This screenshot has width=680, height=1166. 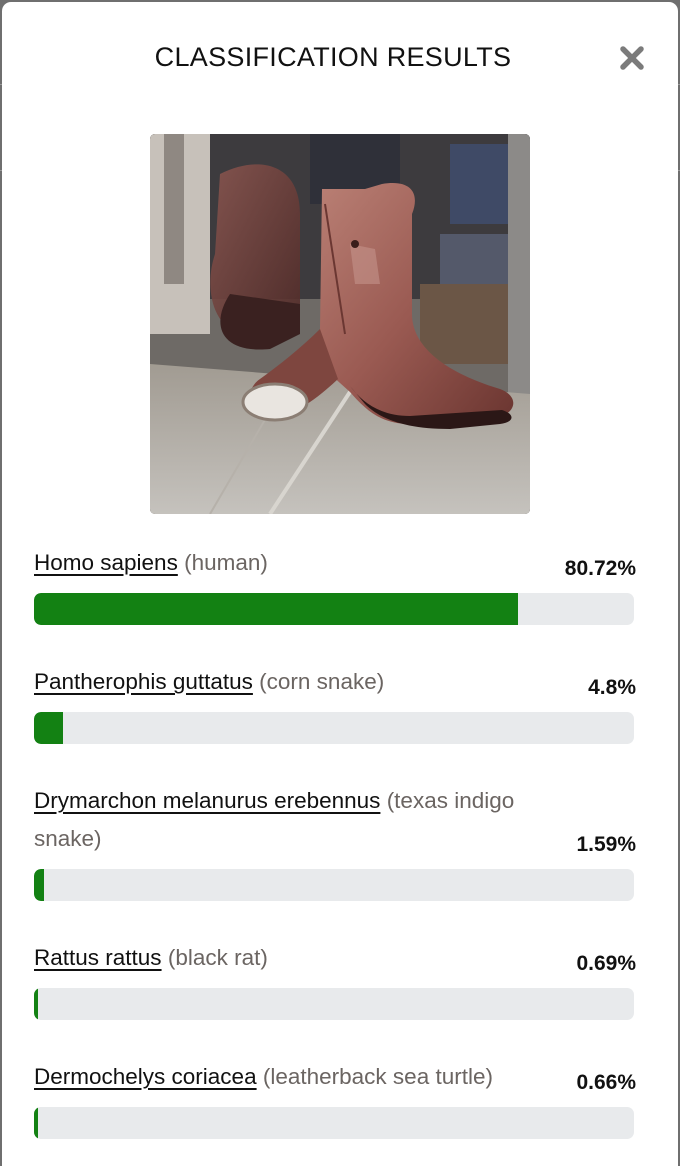 I want to click on confidence-percent: 80.72%, so click(x=600, y=568).